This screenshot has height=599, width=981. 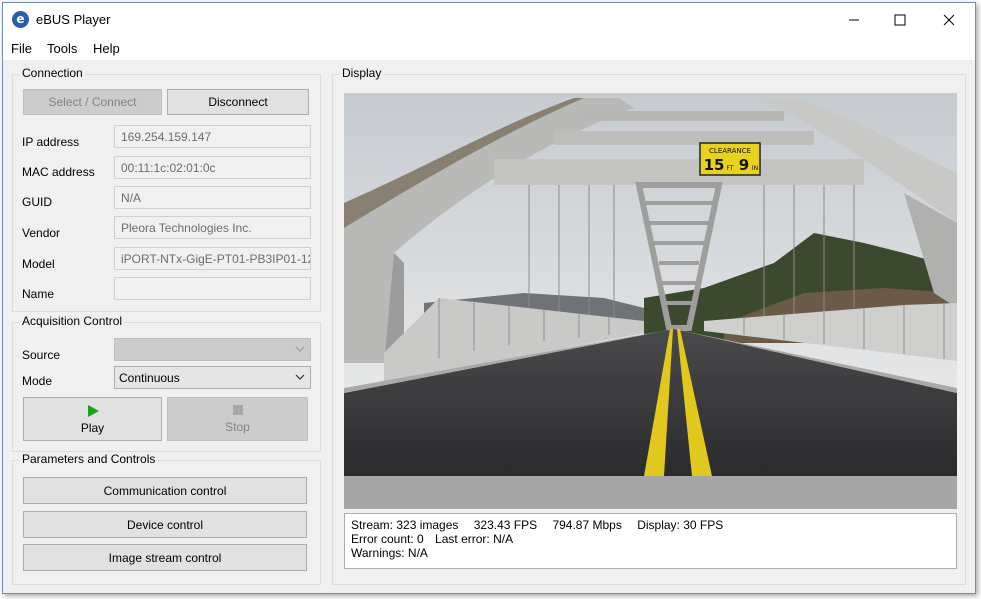 I want to click on close-icon, so click(x=949, y=19).